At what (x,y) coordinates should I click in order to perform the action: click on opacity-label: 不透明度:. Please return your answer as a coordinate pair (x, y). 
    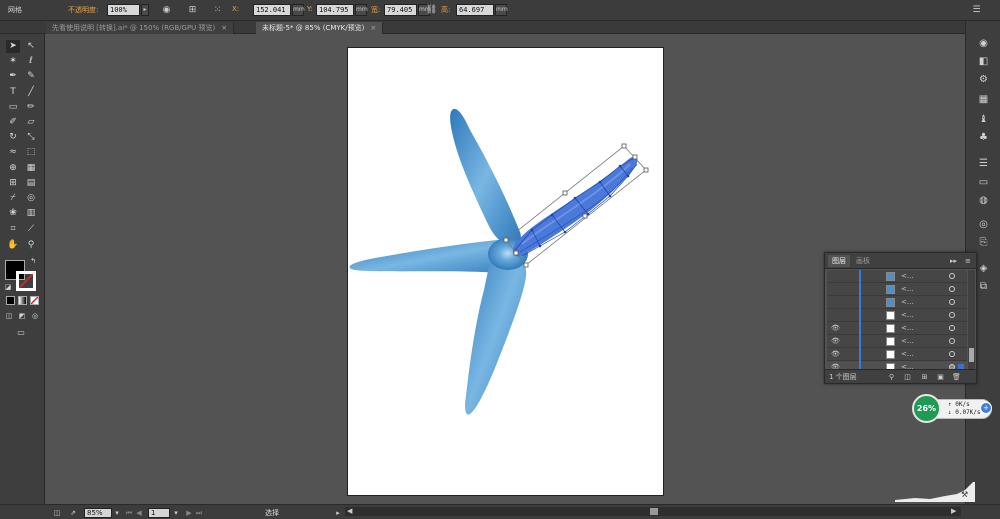
    Looking at the image, I should click on (83, 10).